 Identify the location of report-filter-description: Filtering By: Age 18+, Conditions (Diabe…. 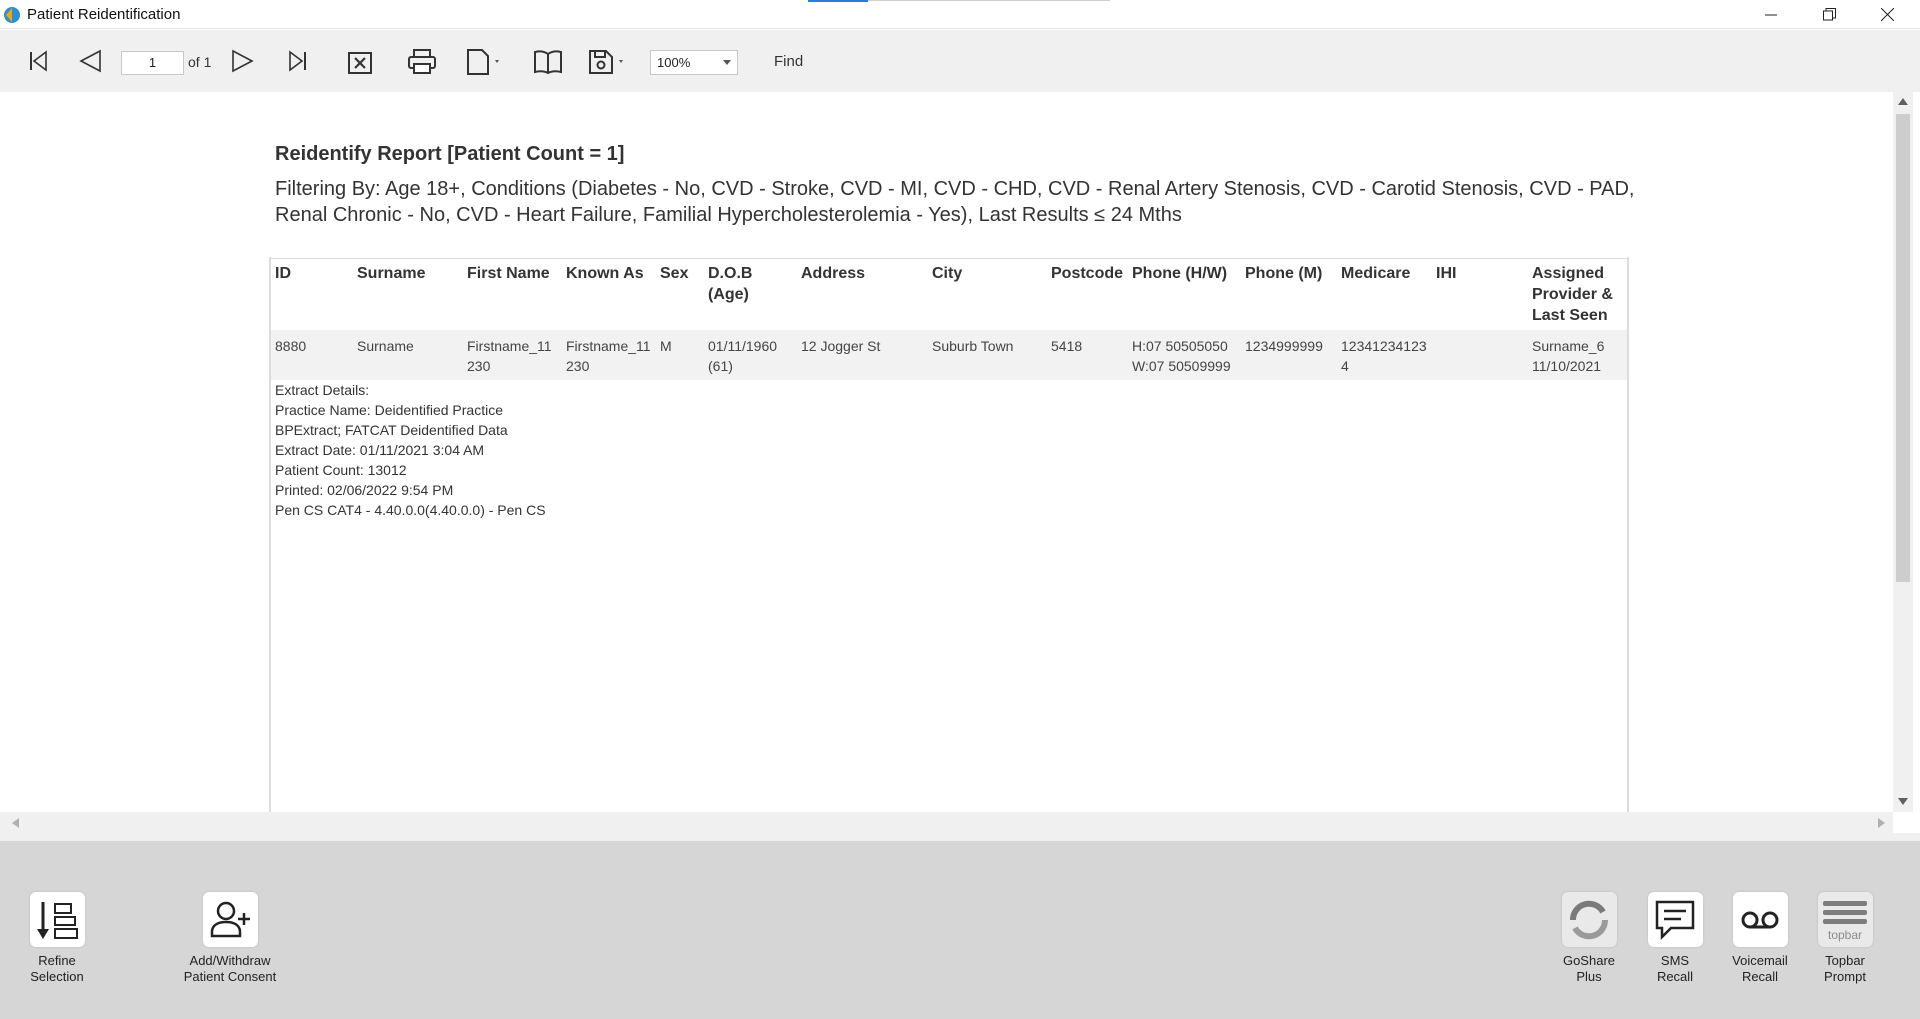
(955, 202).